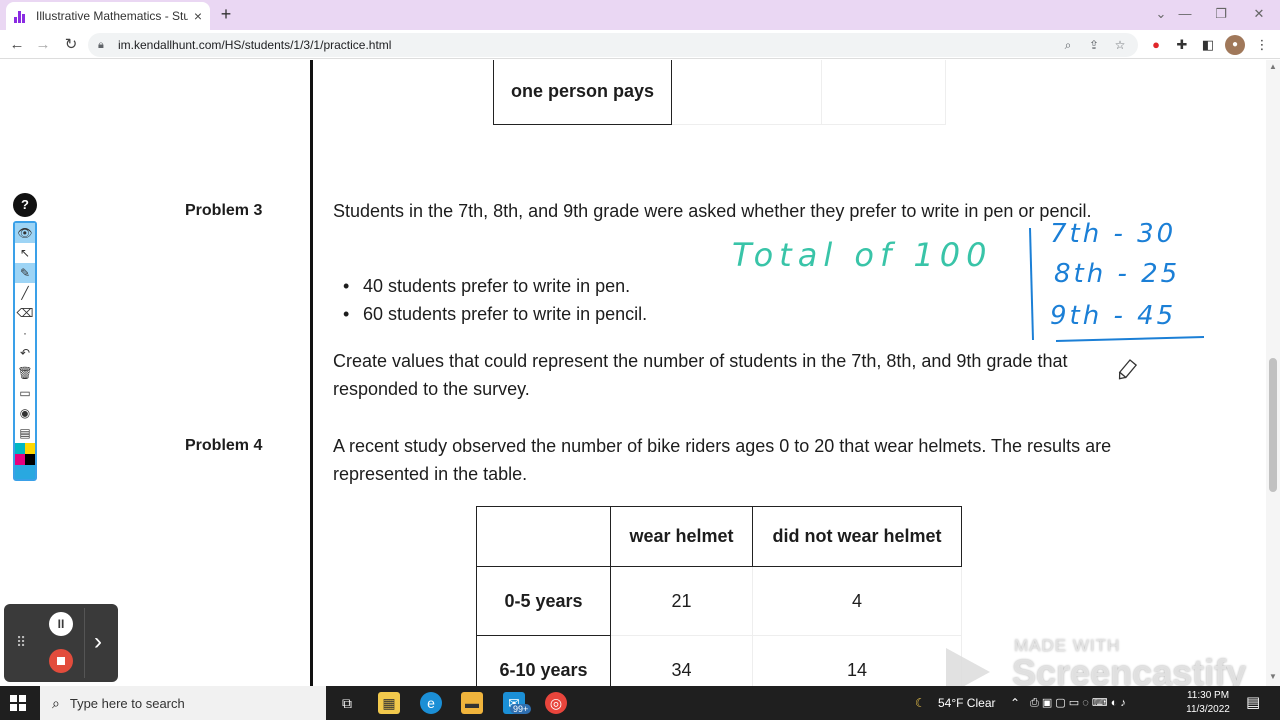  What do you see at coordinates (1156, 45) in the screenshot?
I see `screencastify-extension-icon: ●` at bounding box center [1156, 45].